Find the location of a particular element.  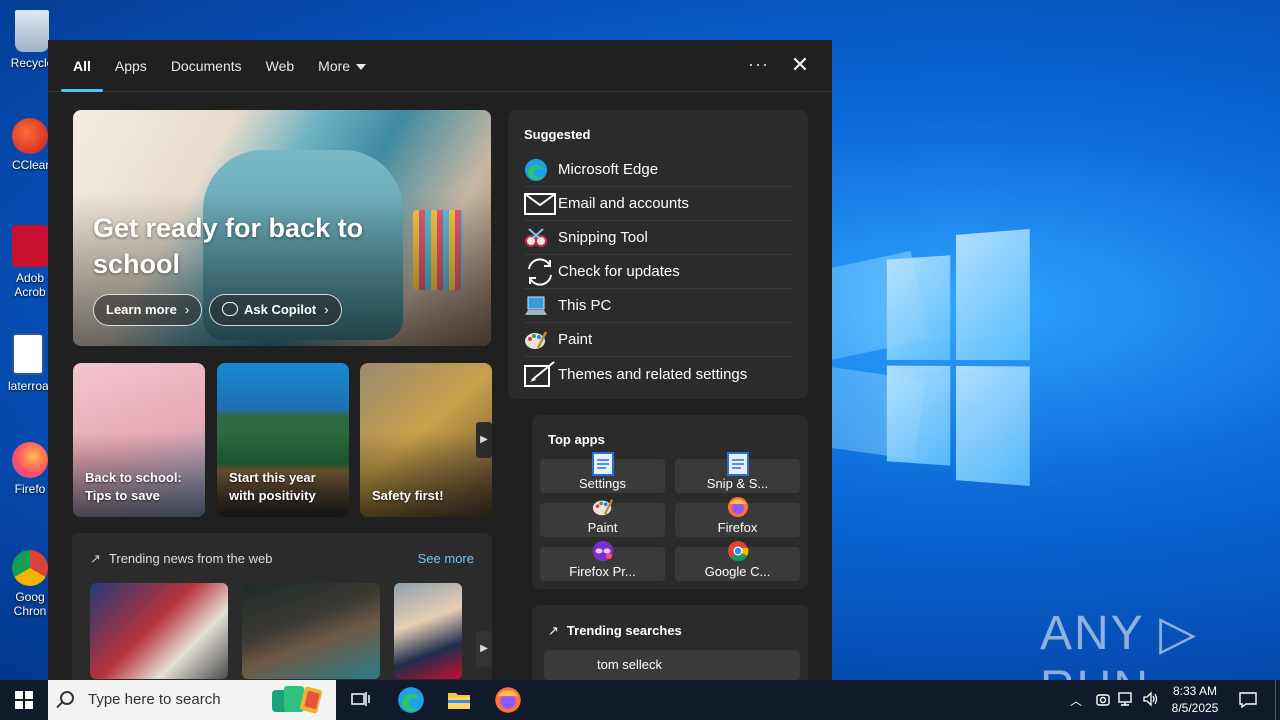

tray-volume-button is located at coordinates (1151, 705).